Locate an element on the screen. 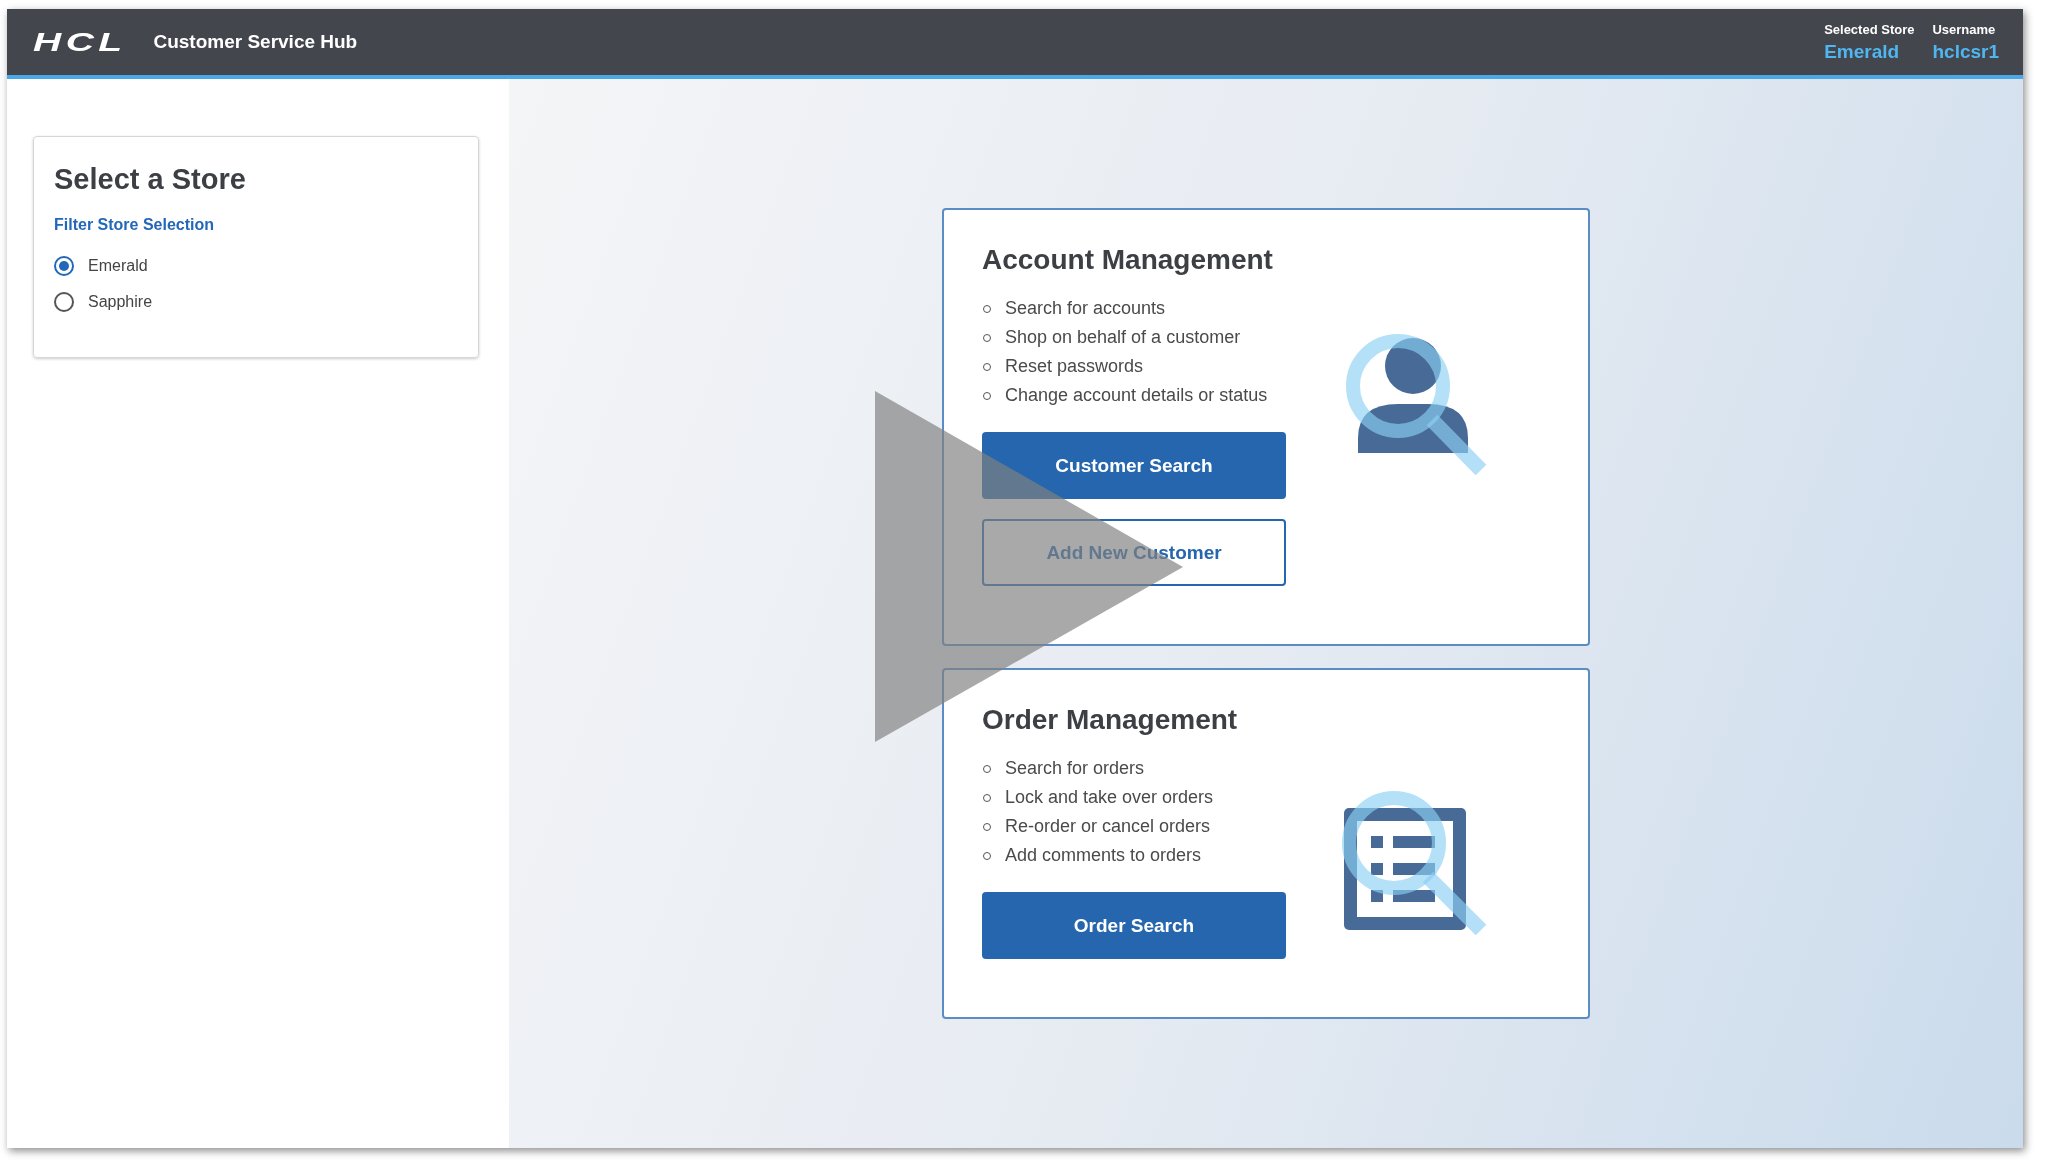  header-value: hclcsr1 is located at coordinates (1965, 51).